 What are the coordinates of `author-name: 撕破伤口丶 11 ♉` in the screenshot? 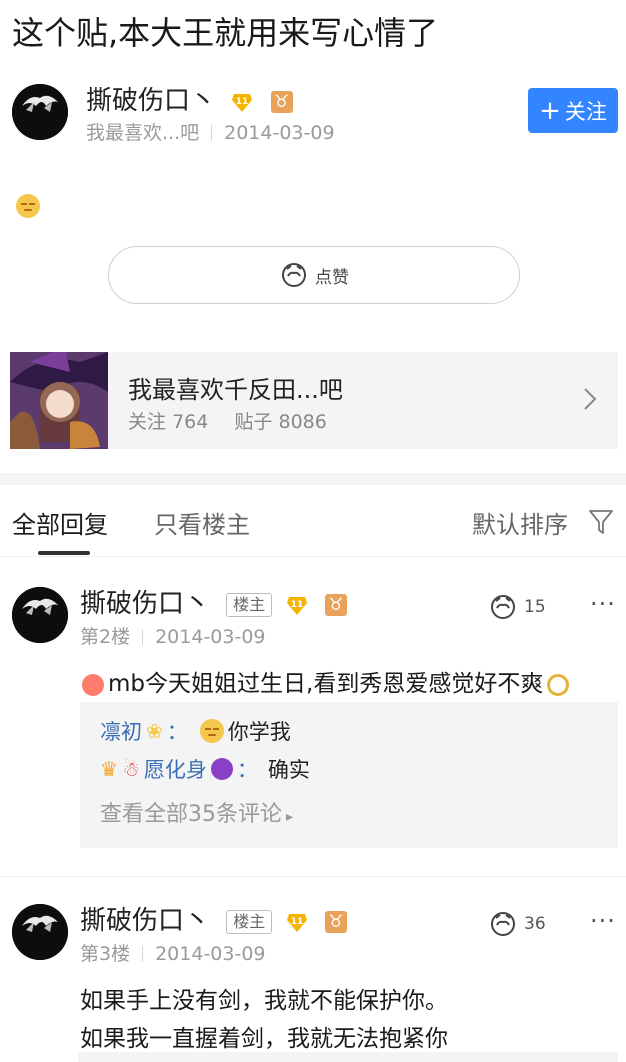 It's located at (189, 98).